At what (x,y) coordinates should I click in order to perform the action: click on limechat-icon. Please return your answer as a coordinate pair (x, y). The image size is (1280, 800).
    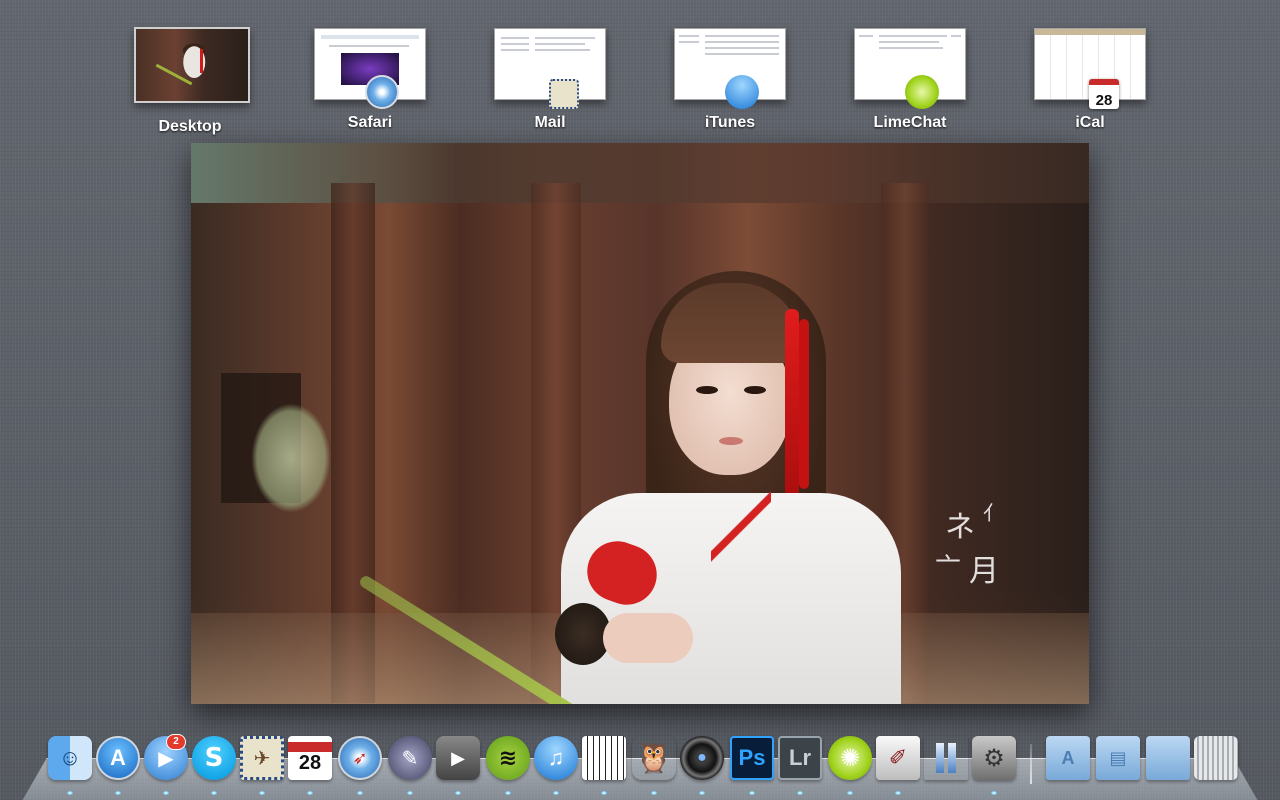
    Looking at the image, I should click on (922, 92).